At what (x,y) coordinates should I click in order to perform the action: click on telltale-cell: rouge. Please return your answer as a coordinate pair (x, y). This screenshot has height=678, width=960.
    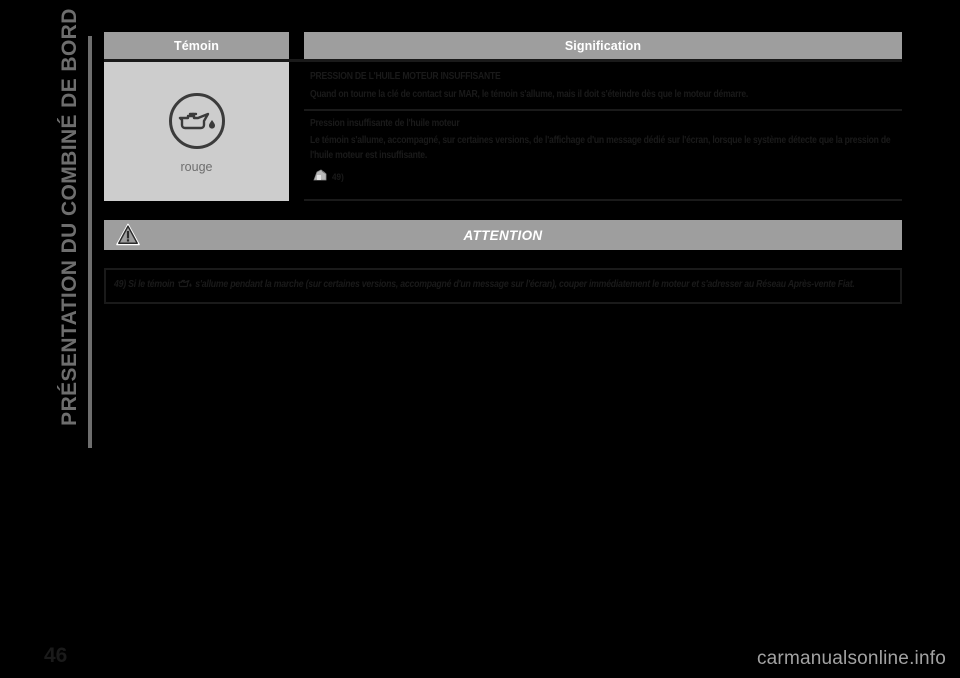
    Looking at the image, I should click on (196, 131).